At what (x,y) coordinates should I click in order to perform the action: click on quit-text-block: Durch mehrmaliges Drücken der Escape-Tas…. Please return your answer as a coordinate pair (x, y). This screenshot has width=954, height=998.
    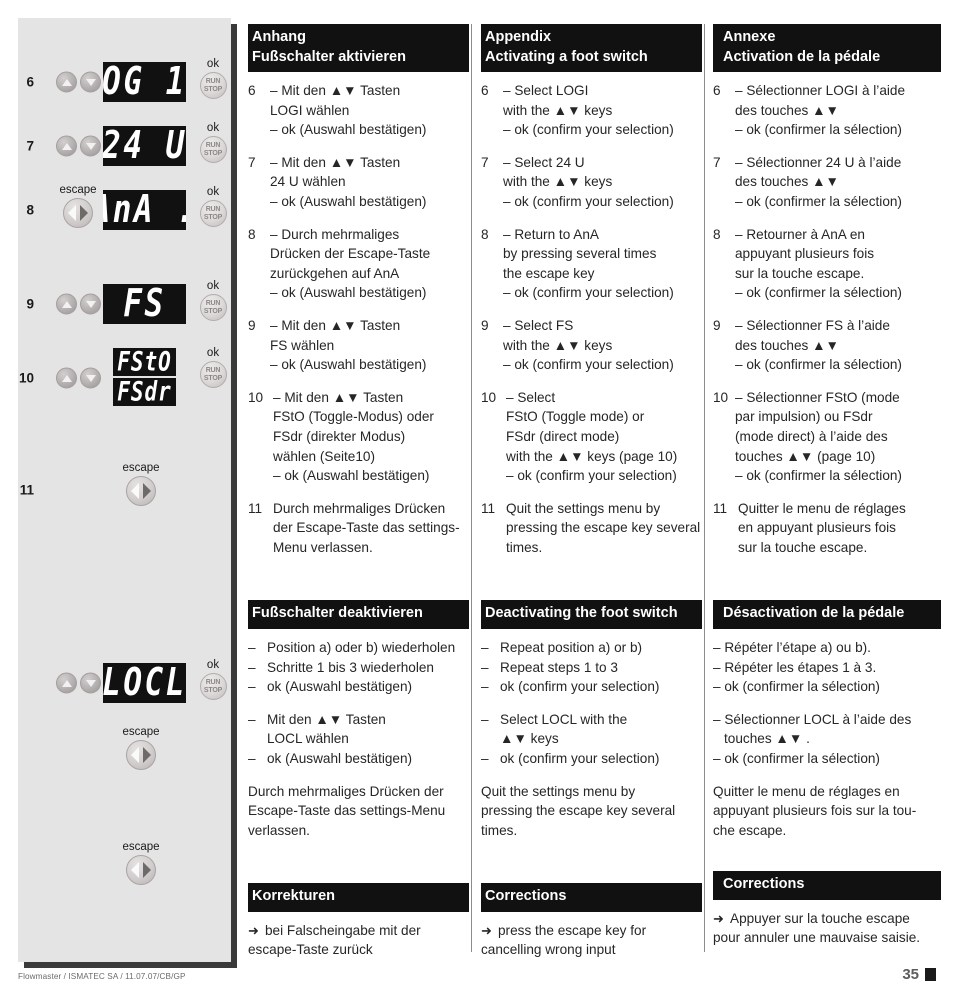
    Looking at the image, I should click on (358, 811).